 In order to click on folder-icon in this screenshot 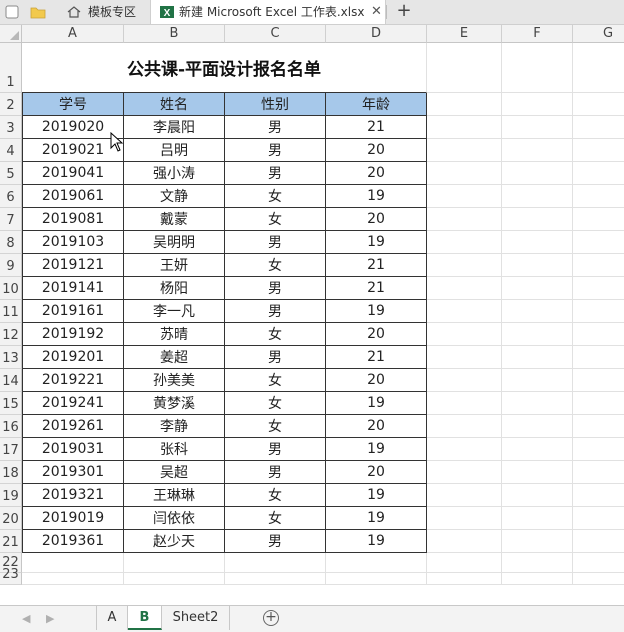, I will do `click(38, 12)`.